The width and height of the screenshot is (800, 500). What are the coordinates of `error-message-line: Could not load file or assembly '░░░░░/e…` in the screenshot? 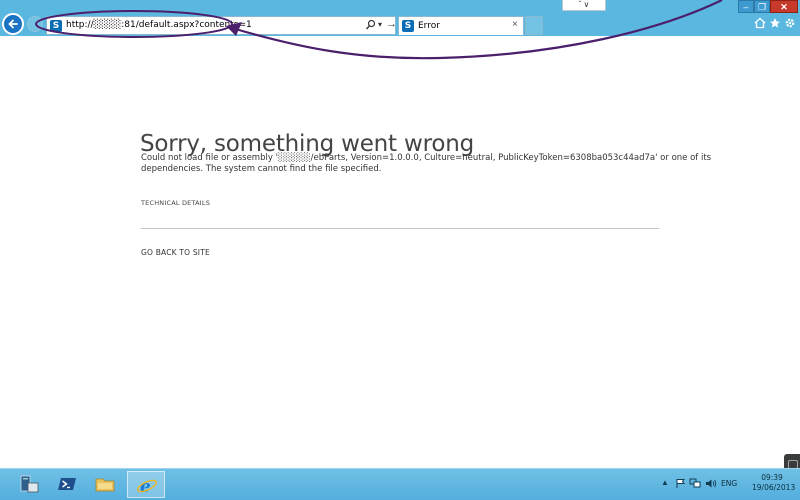 It's located at (426, 158).